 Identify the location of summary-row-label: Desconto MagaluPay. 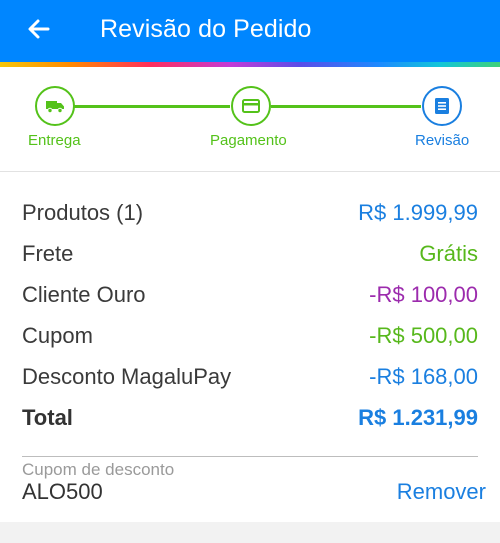
(127, 376).